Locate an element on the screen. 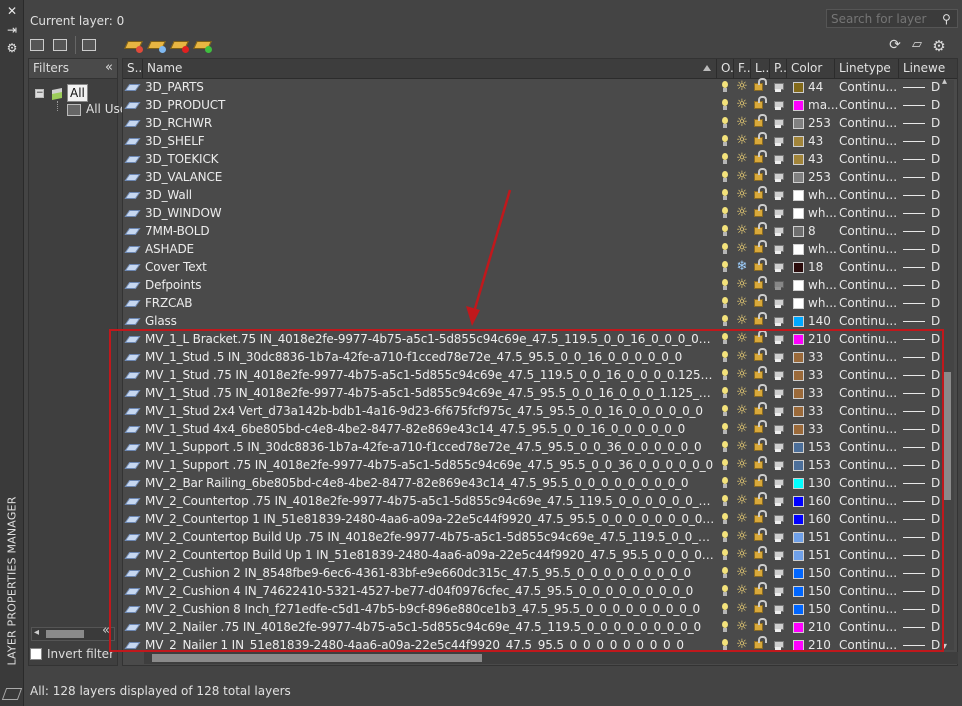 The image size is (962, 706). layer-name: ASHADE is located at coordinates (430, 249).